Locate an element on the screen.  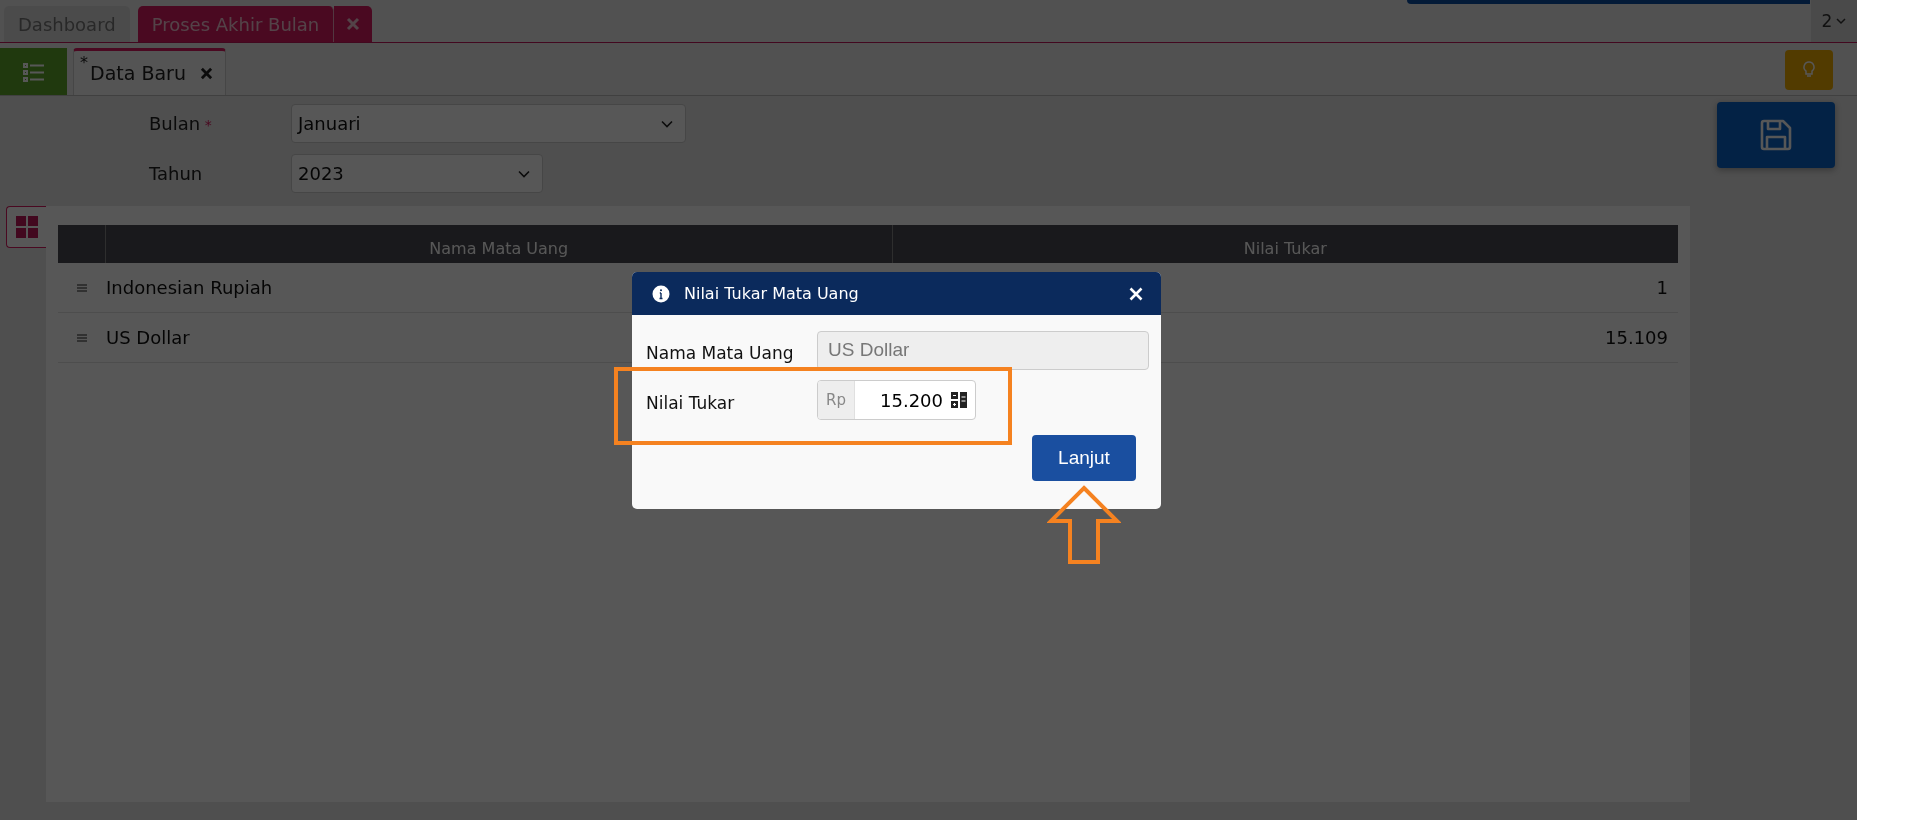
lightbulb-button is located at coordinates (1809, 70).